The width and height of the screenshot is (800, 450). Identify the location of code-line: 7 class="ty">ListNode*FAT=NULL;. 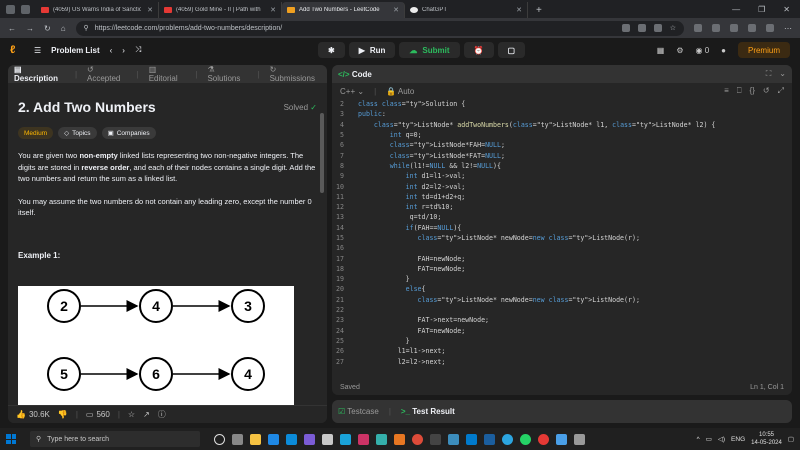
(562, 155).